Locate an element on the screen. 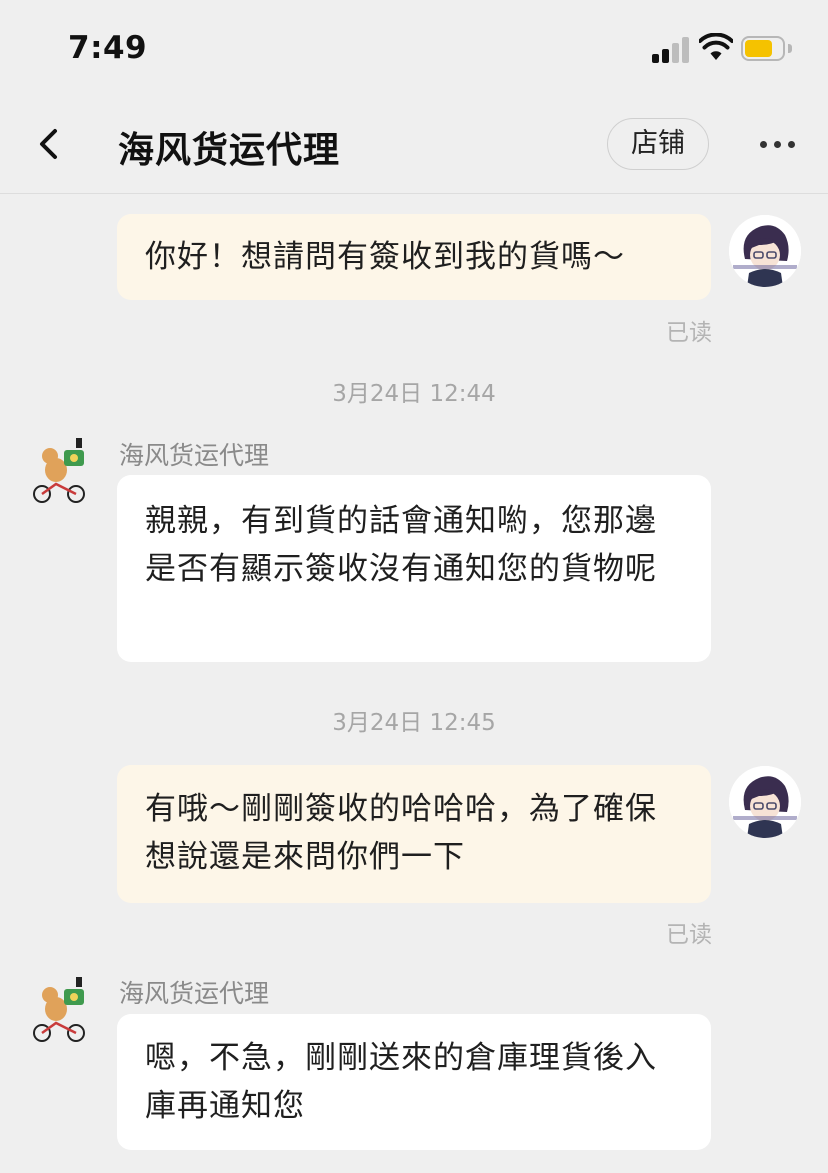 This screenshot has height=1173, width=828. chat-title: 海风货运代理 is located at coordinates (229, 150).